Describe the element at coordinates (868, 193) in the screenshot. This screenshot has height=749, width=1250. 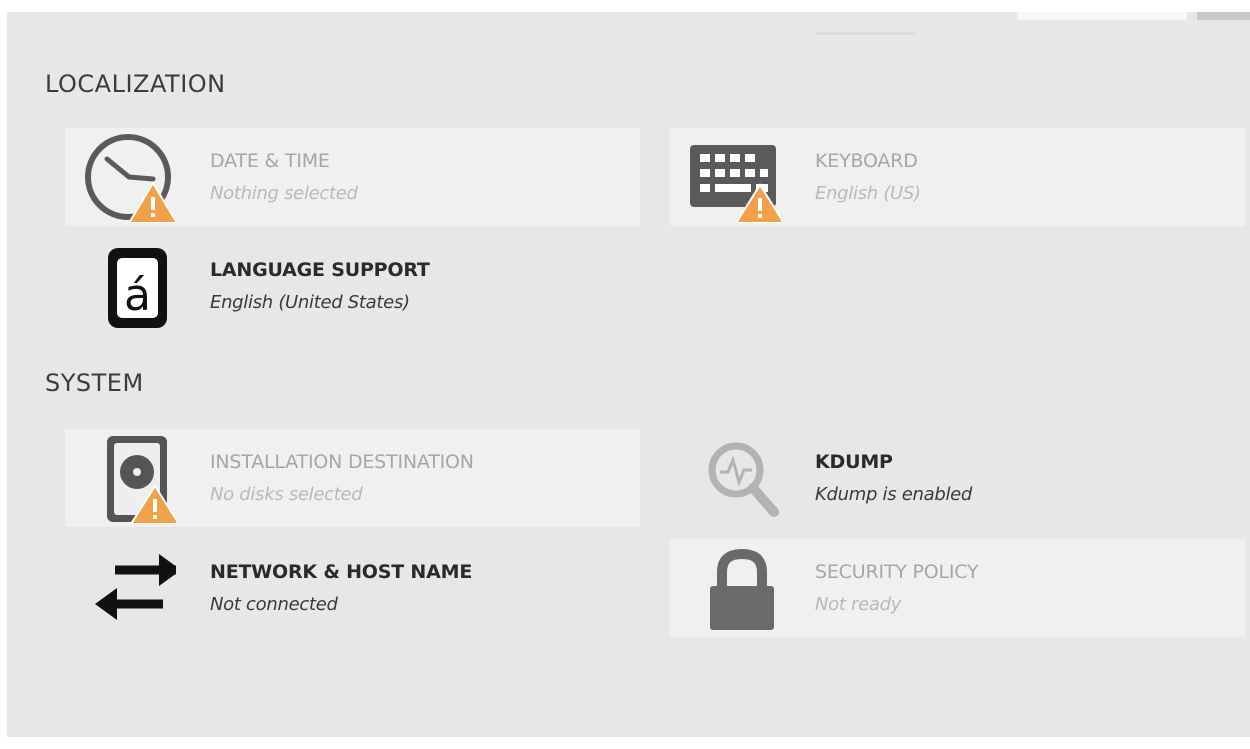
I see `spoke-status: English (US)` at that location.